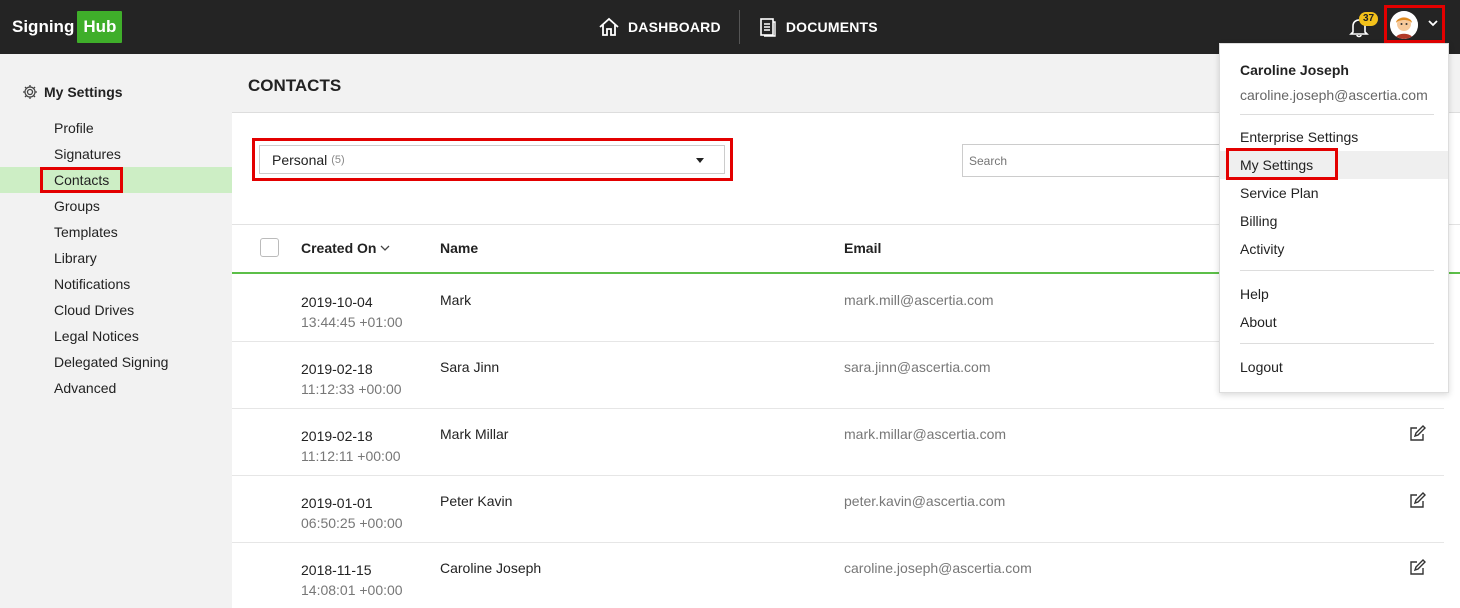 Image resolution: width=1460 pixels, height=608 pixels. Describe the element at coordinates (116, 284) in the screenshot. I see `sidebar-item-notifications: Notifications` at that location.